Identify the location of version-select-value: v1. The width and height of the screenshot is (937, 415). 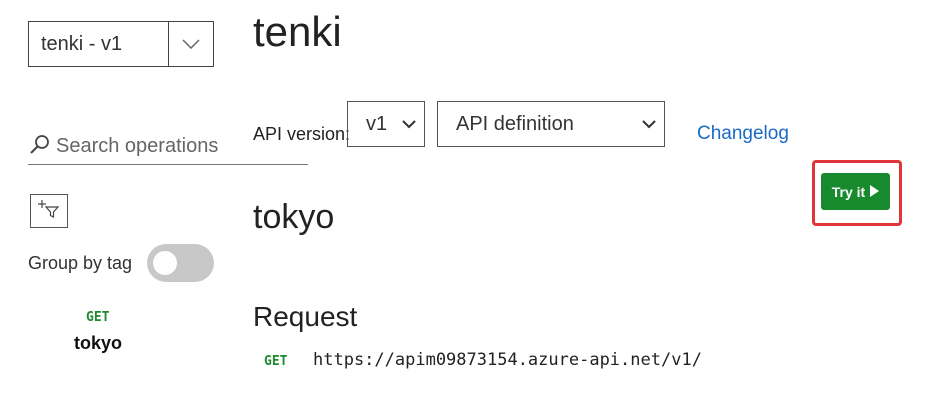
(377, 123).